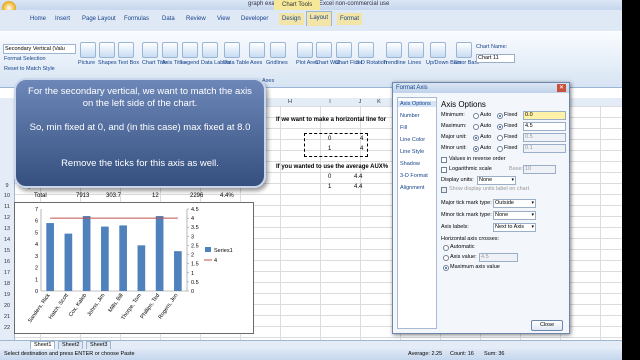  I want to click on error-bars-icon, so click(464, 50).